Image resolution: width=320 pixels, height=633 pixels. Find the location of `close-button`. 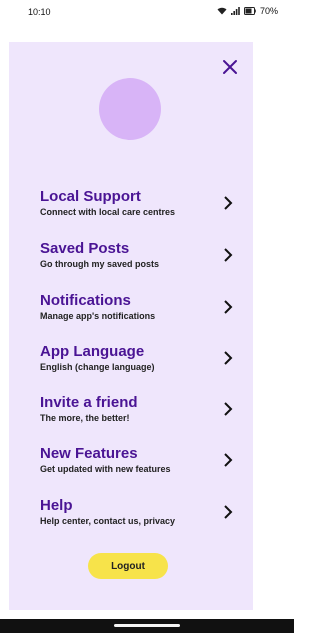

close-button is located at coordinates (230, 67).